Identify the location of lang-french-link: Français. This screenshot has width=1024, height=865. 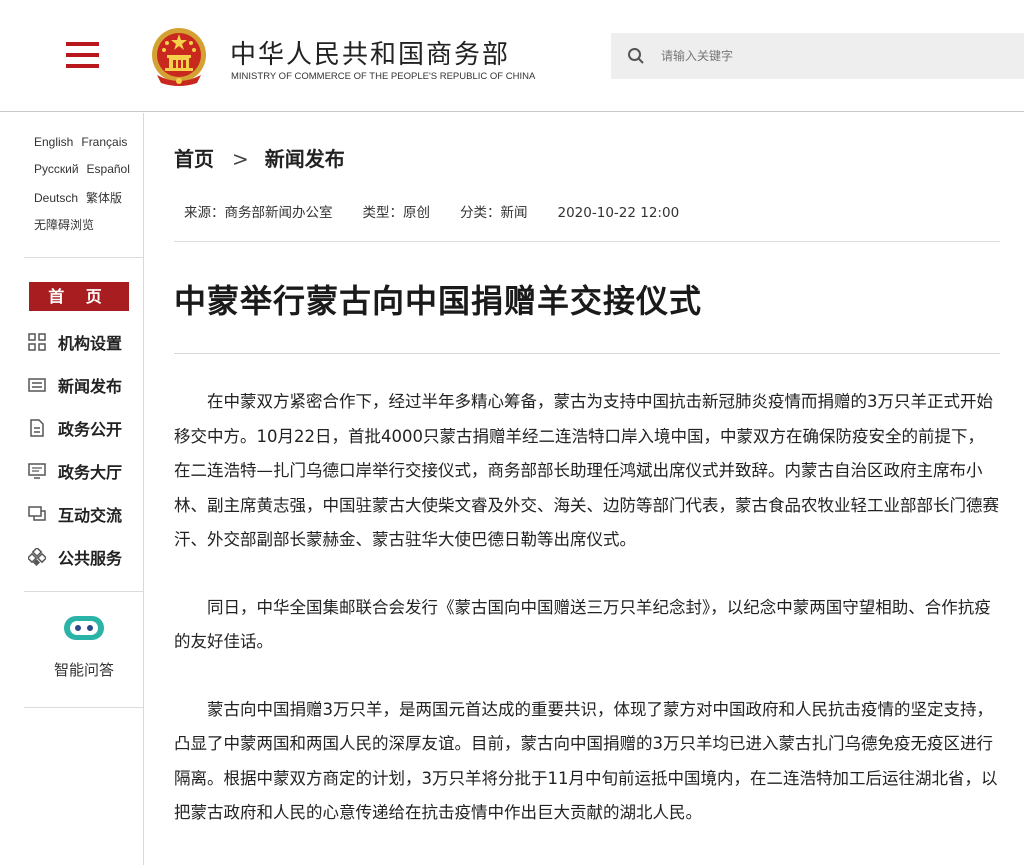
(104, 142).